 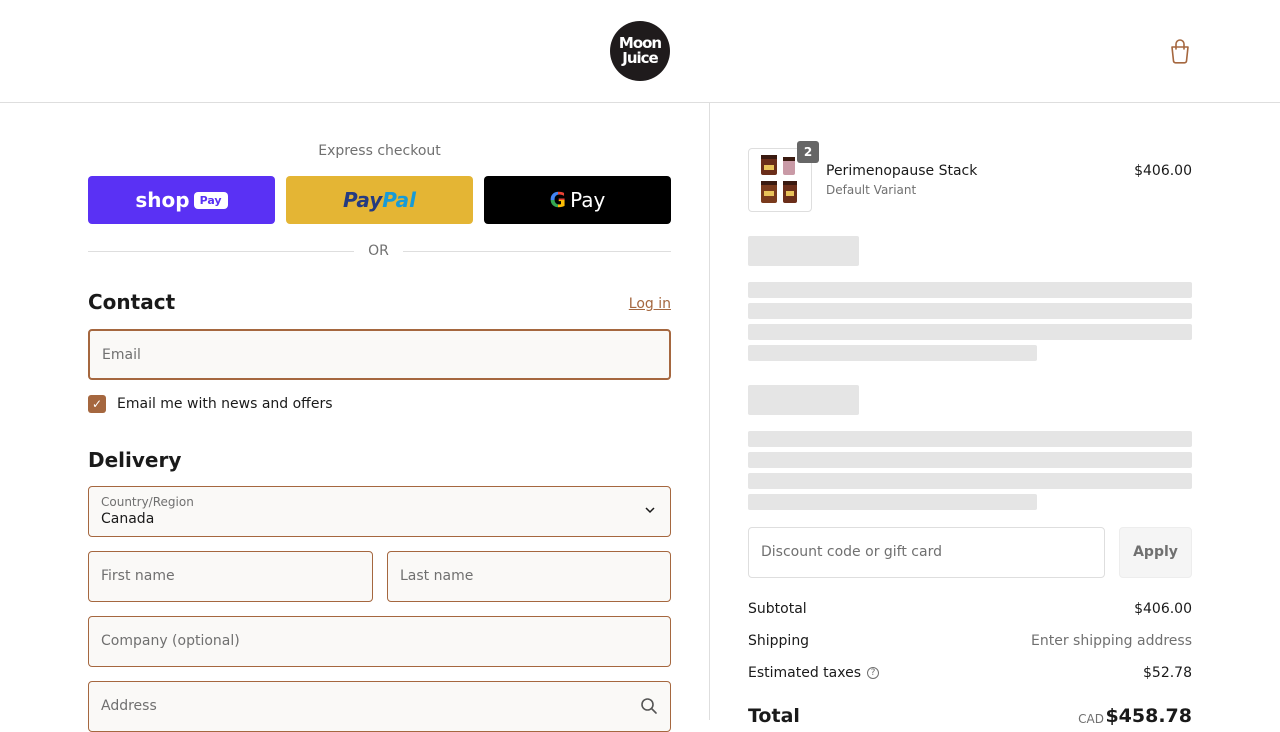 What do you see at coordinates (640, 58) in the screenshot?
I see `logo-line-2: Juice` at bounding box center [640, 58].